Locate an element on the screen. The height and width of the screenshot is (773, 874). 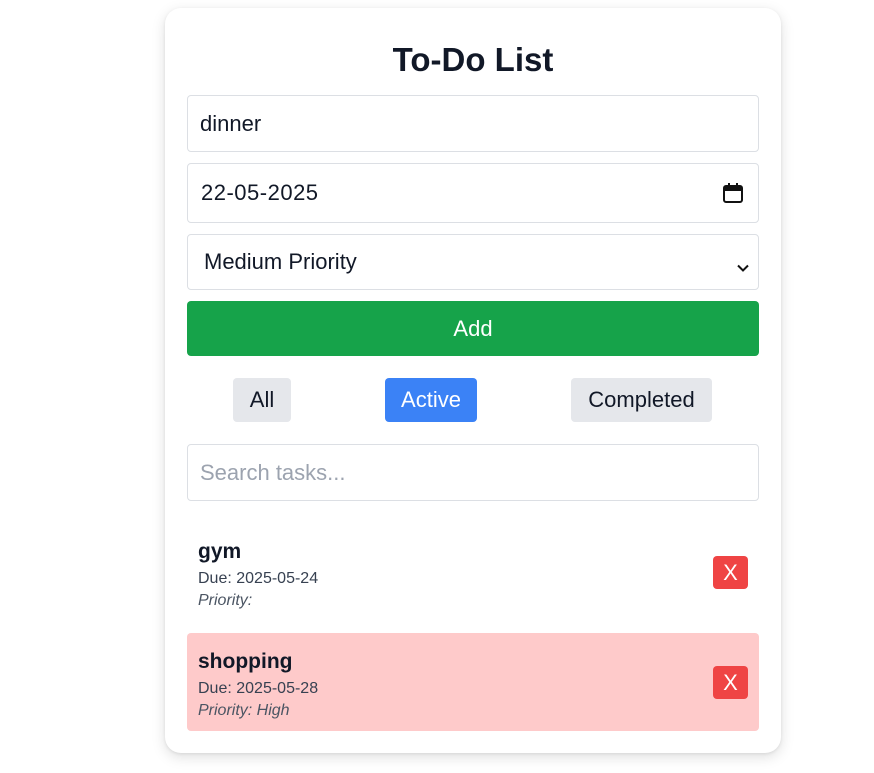
task-due-date: Due: 2025-05-28 is located at coordinates (258, 688).